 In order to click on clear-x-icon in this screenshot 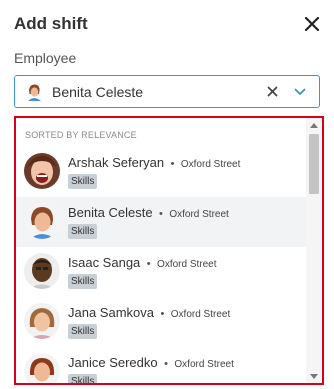, I will do `click(272, 91)`.